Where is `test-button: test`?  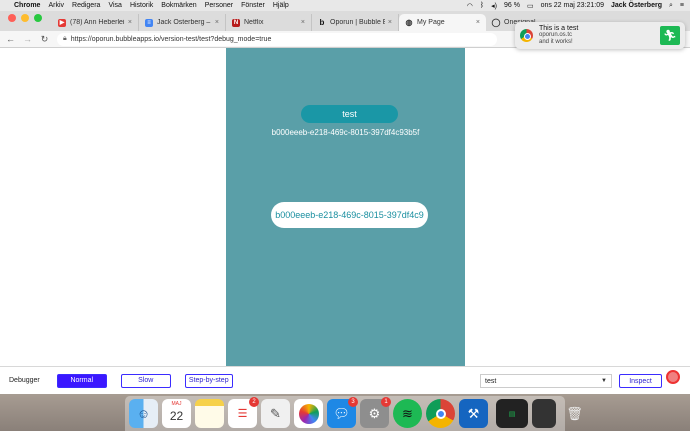 test-button: test is located at coordinates (349, 114).